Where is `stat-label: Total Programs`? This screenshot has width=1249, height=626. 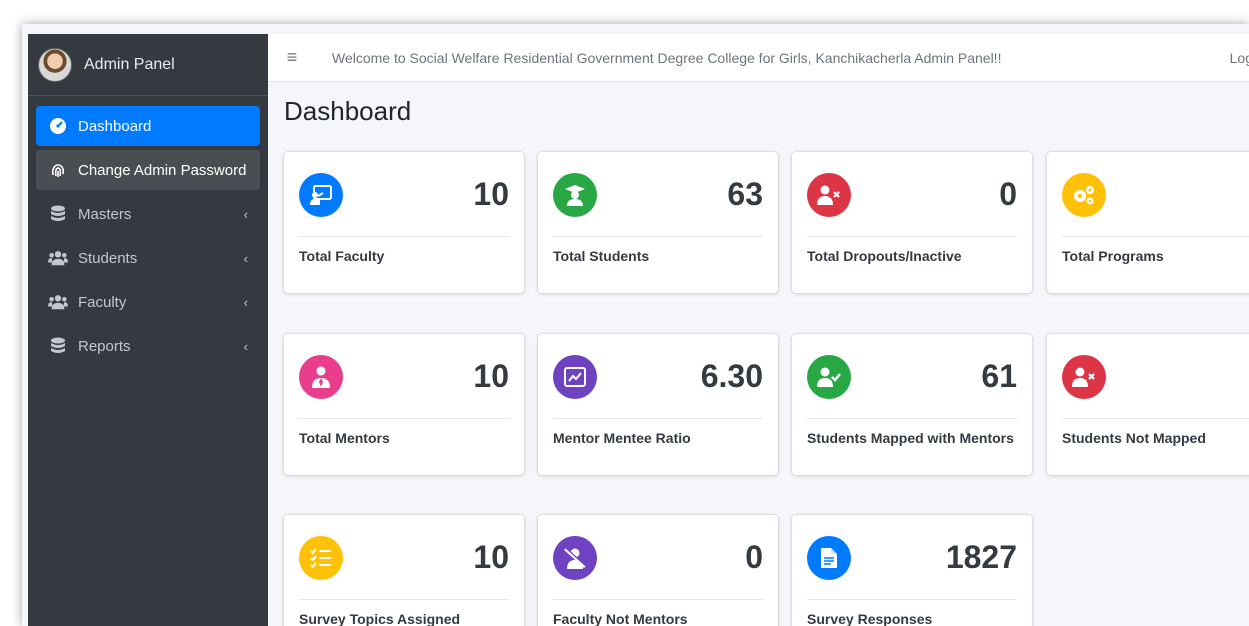 stat-label: Total Programs is located at coordinates (1113, 256).